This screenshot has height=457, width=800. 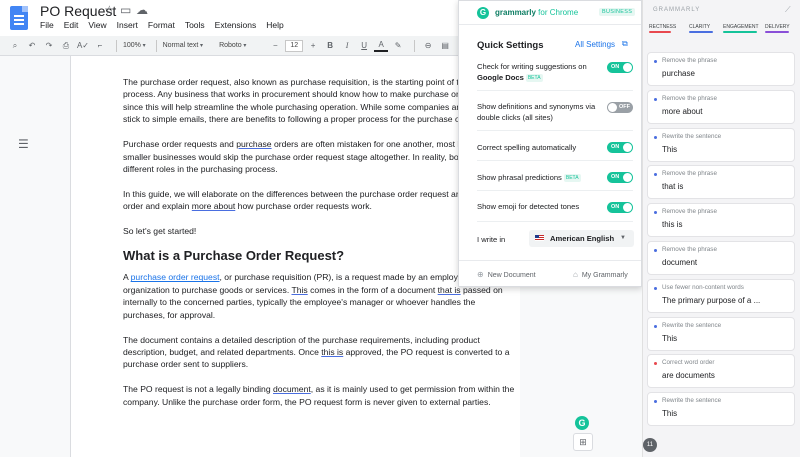 What do you see at coordinates (275, 46) in the screenshot?
I see `decrease-font-size-icon: −` at bounding box center [275, 46].